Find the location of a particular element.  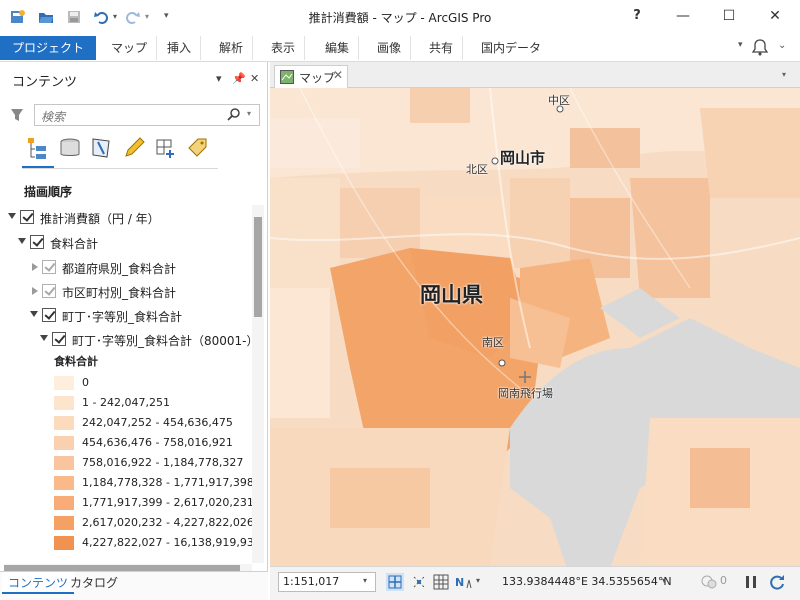

search-input: 検索 ▾ is located at coordinates (147, 115).